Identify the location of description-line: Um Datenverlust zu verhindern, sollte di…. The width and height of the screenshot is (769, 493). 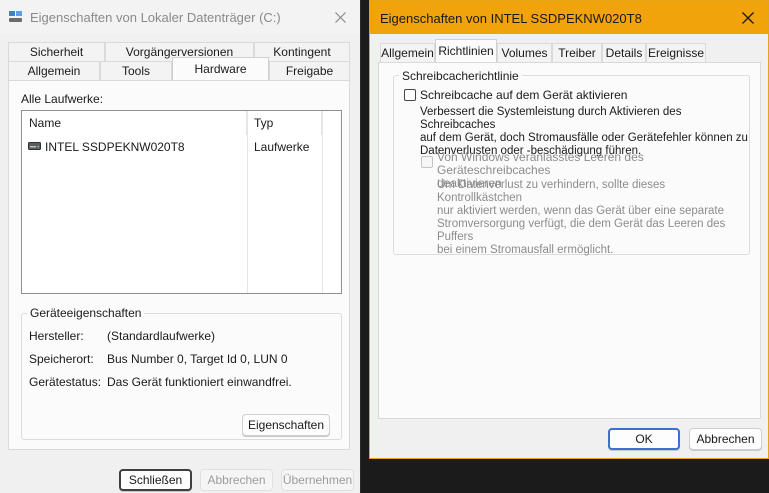
(551, 191).